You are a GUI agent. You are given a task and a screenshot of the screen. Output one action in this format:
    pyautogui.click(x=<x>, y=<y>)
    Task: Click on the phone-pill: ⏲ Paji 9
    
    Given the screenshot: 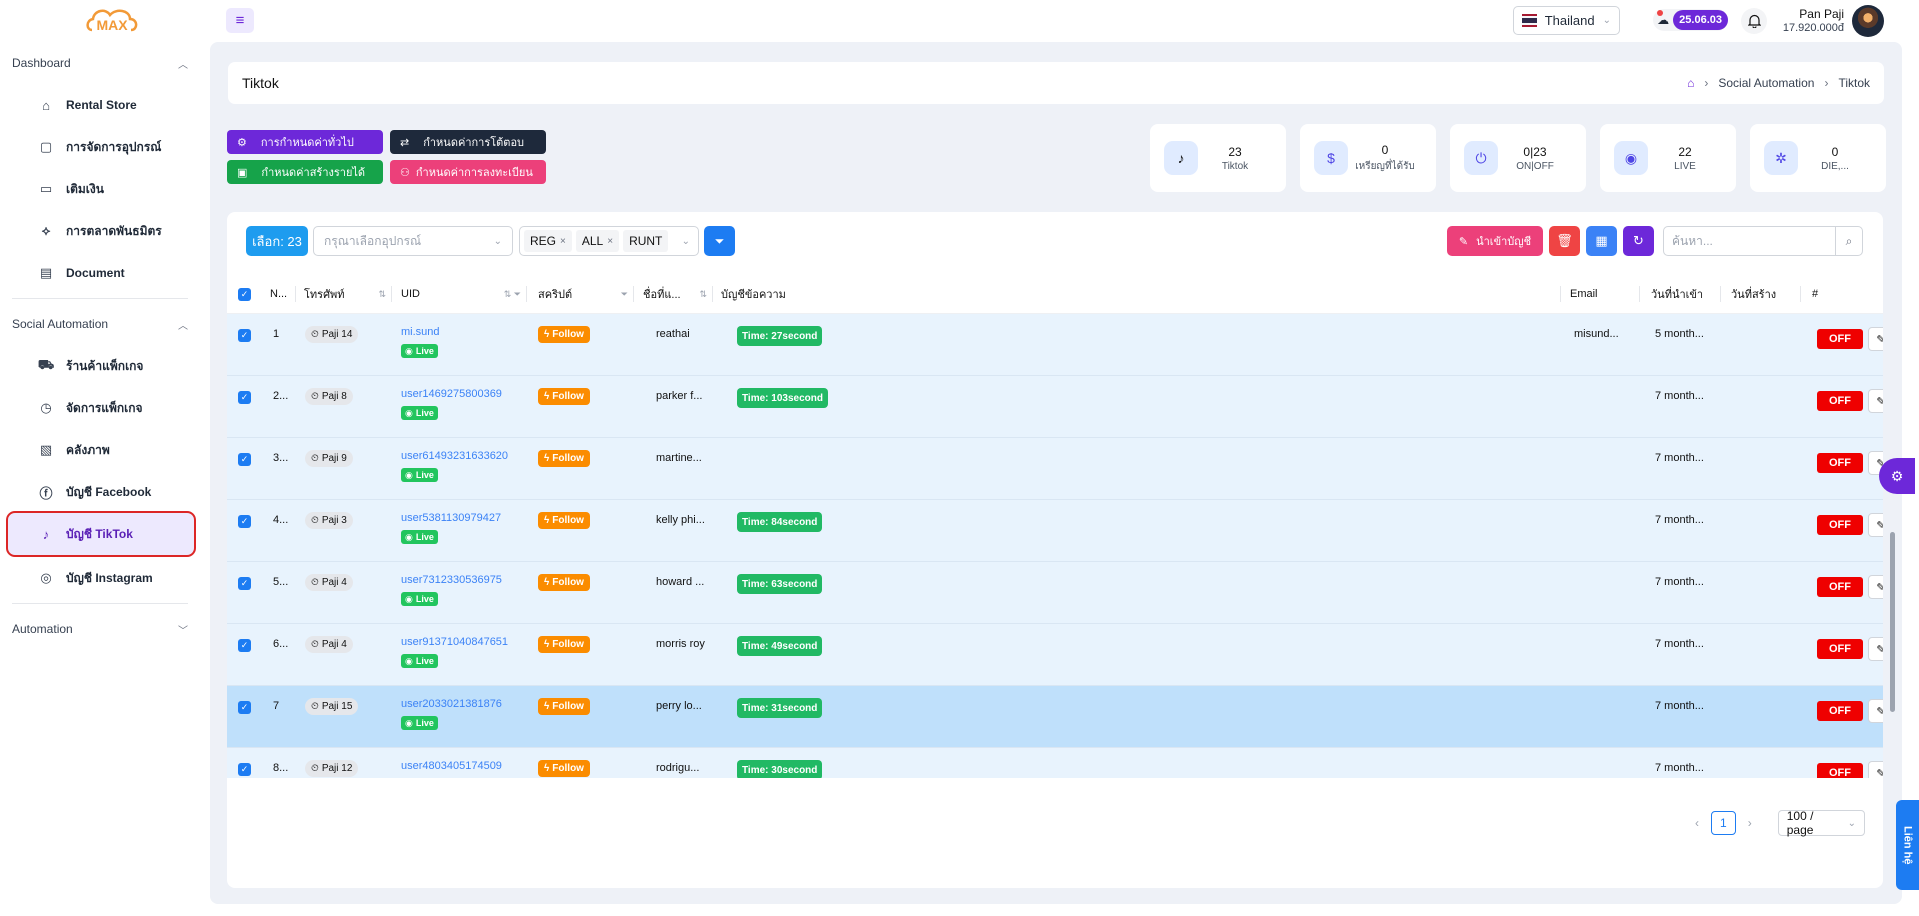 What is the action you would take?
    pyautogui.click(x=329, y=458)
    